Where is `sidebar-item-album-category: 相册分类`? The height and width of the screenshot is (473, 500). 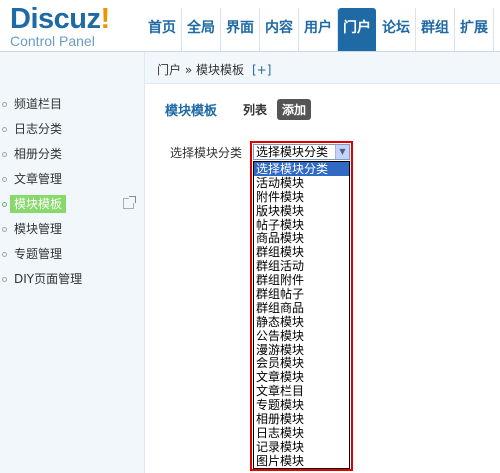
sidebar-item-album-category: 相册分类 is located at coordinates (72, 154).